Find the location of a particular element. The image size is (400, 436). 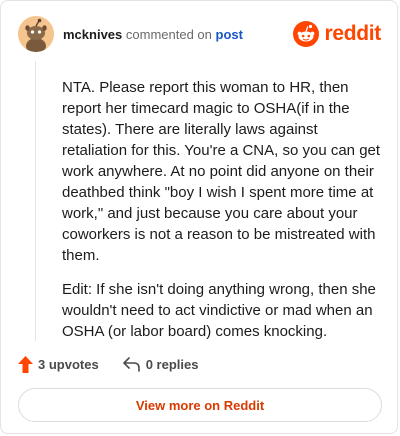

upvote-arrow-icon is located at coordinates (25, 364).